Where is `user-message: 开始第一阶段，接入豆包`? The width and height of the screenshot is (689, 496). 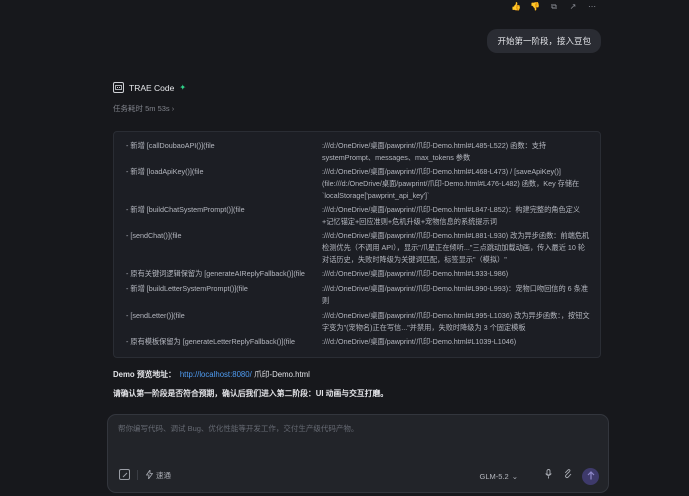 user-message: 开始第一阶段，接入豆包 is located at coordinates (544, 41).